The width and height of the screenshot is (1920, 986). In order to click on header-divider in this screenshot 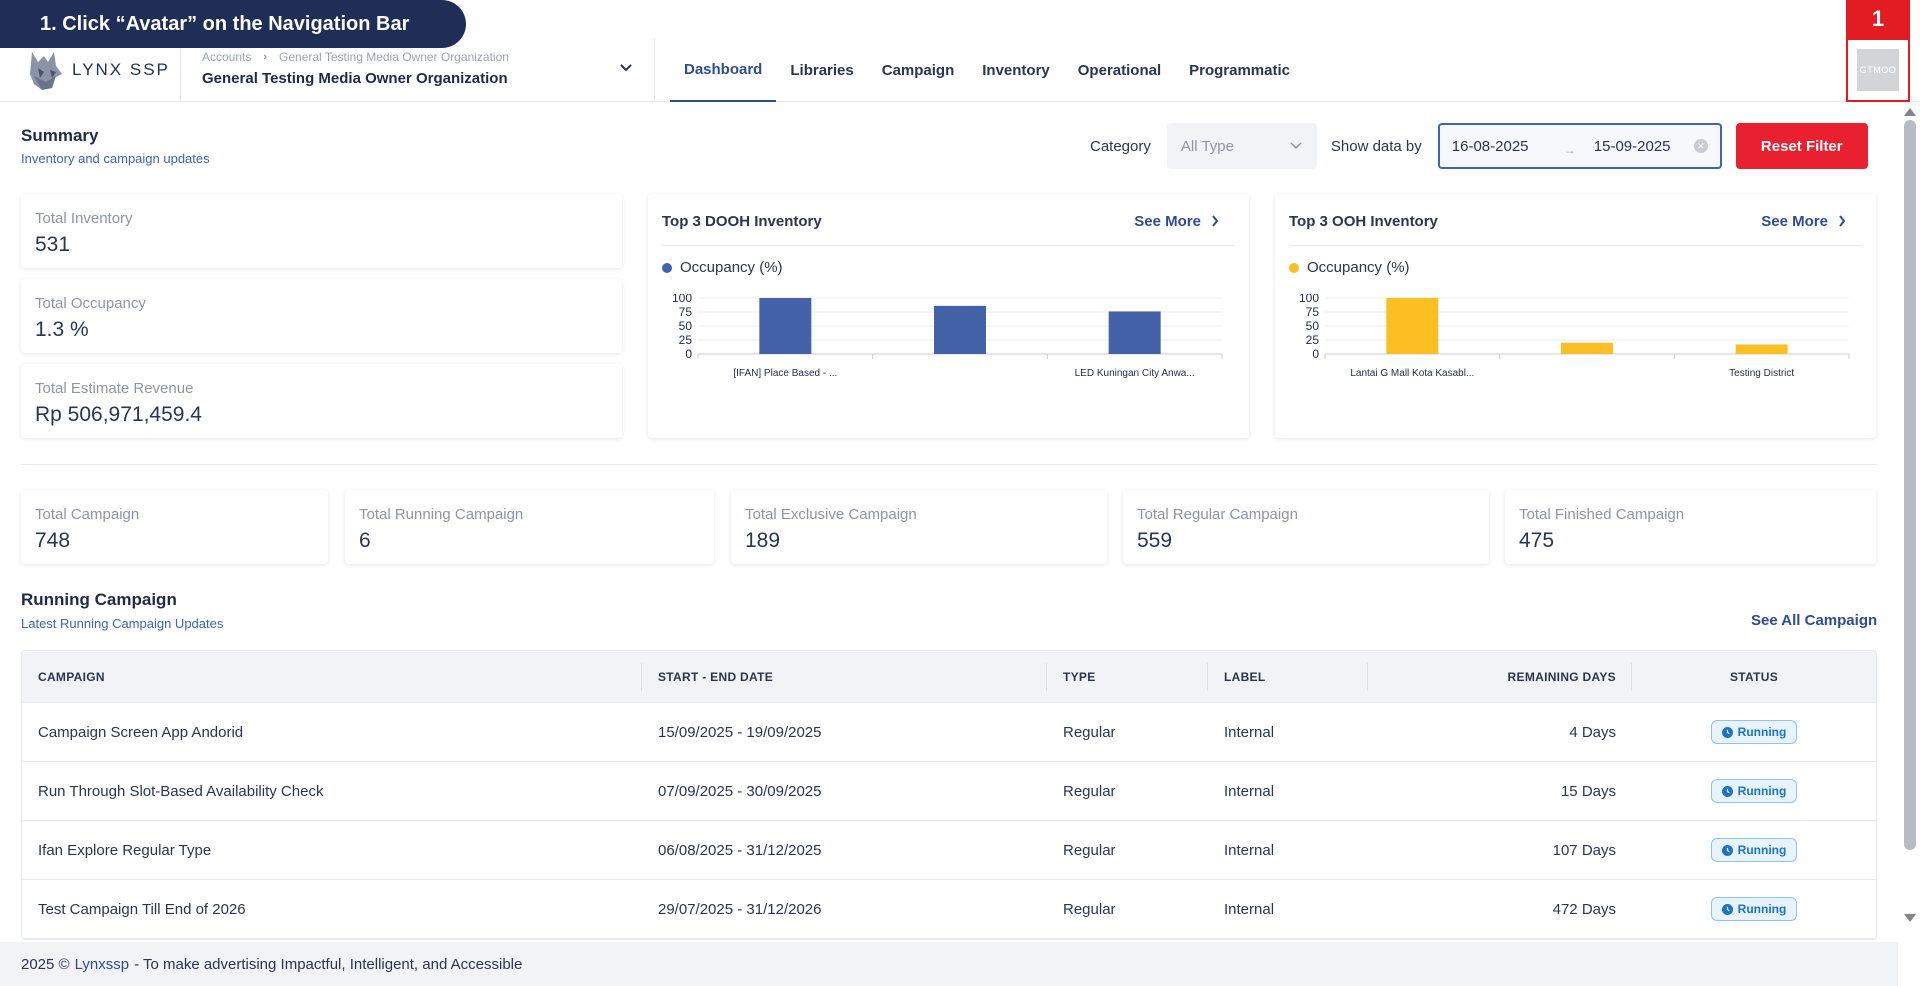, I will do `click(654, 70)`.